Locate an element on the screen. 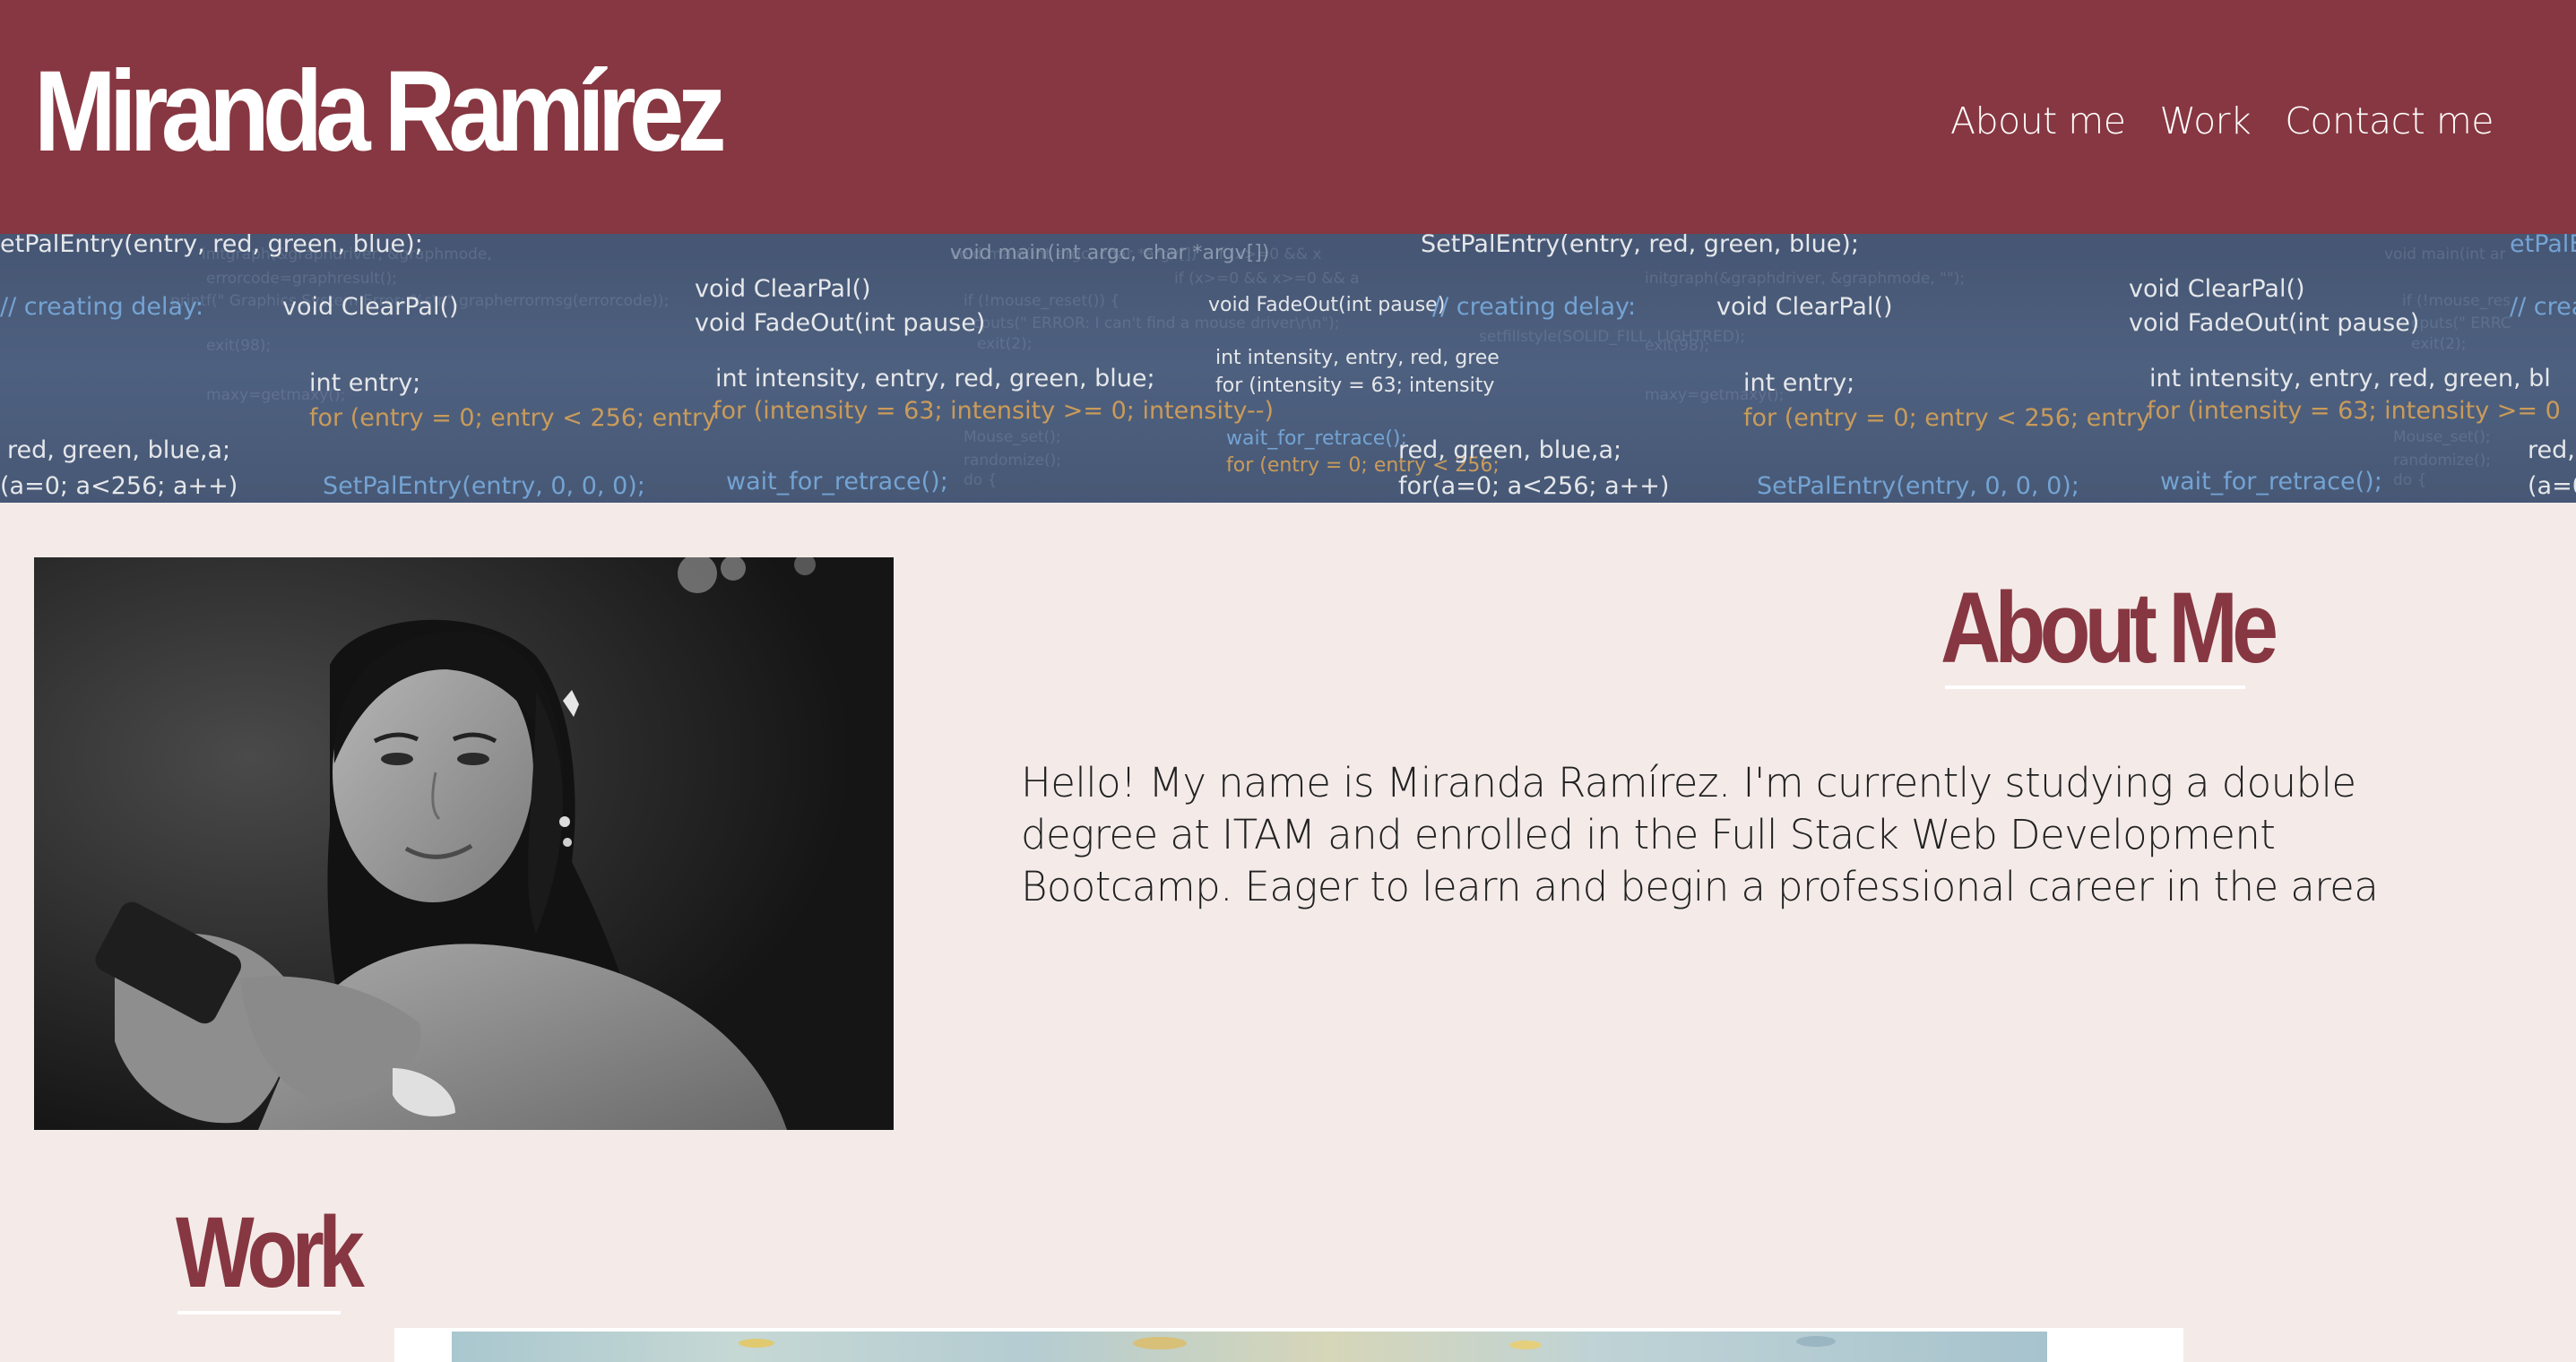 The height and width of the screenshot is (1362, 2576). nav-contact-me: Contact me is located at coordinates (2389, 121).